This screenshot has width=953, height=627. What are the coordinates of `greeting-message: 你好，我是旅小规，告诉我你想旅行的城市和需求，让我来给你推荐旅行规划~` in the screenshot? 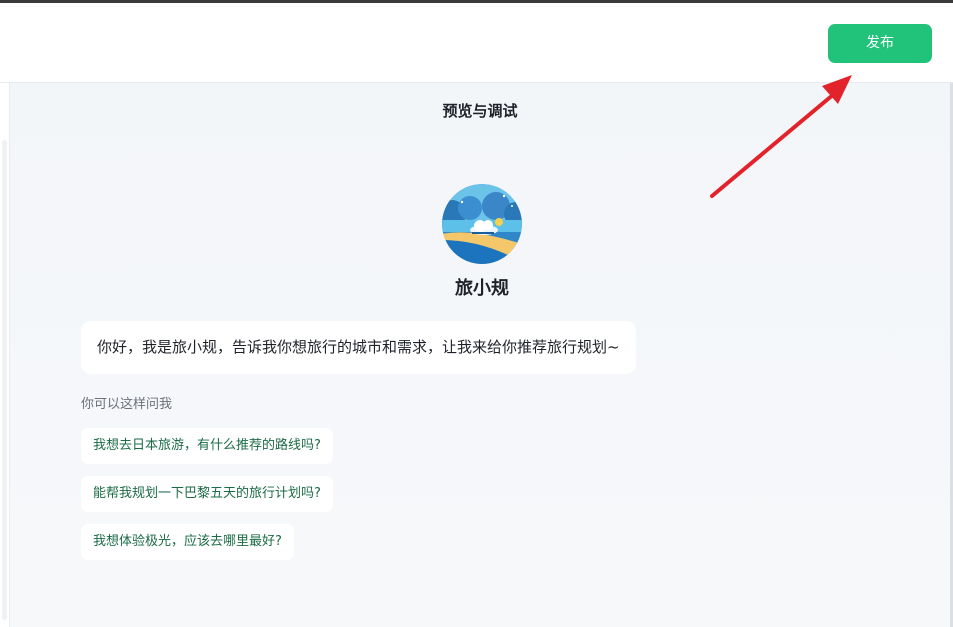 It's located at (358, 347).